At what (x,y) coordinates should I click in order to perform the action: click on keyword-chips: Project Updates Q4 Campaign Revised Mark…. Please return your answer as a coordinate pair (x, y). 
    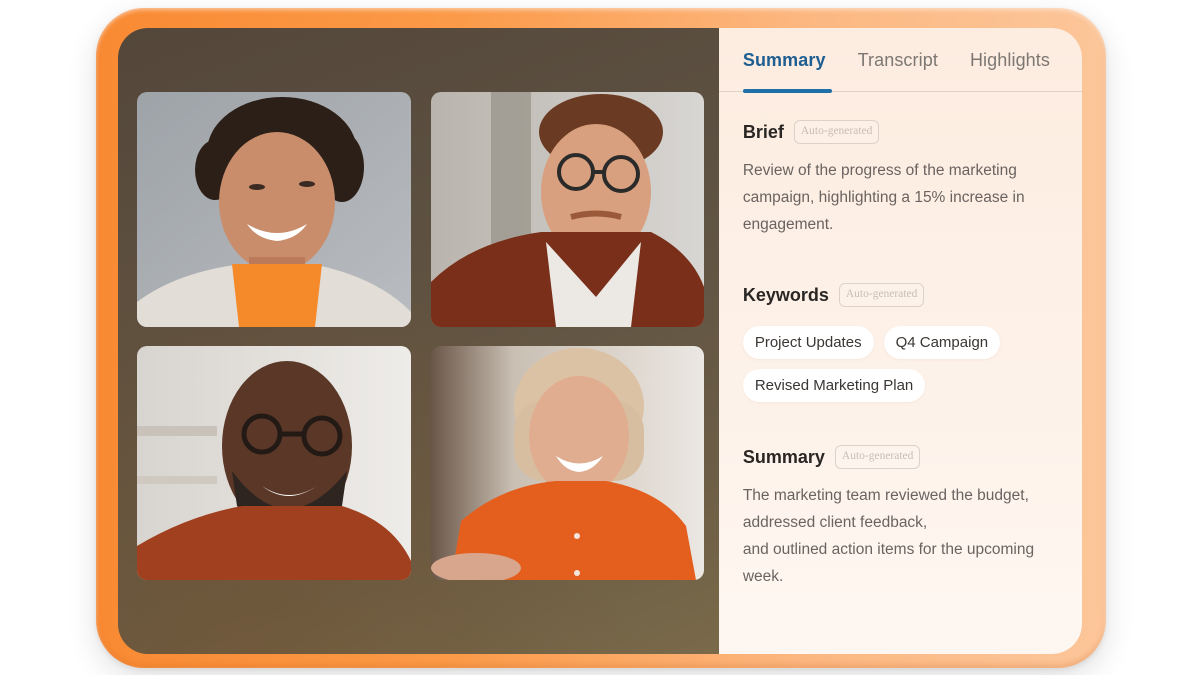
    Looking at the image, I should click on (892, 364).